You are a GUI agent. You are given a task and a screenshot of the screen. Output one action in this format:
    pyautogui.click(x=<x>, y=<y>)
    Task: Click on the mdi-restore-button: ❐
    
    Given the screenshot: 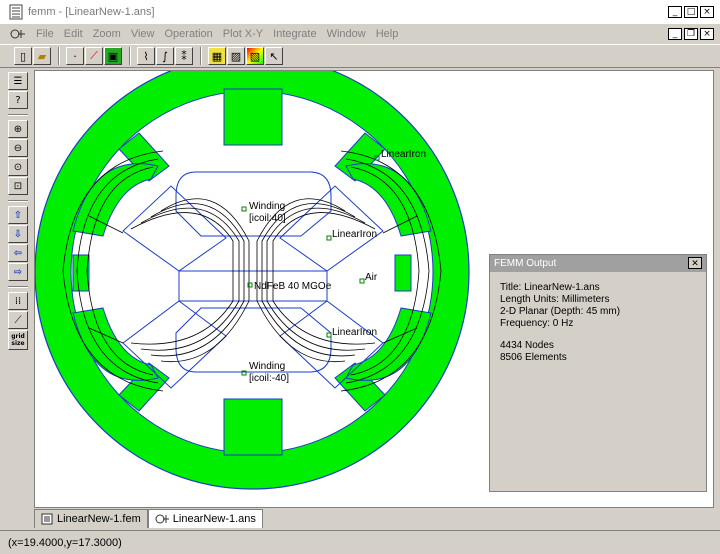 What is the action you would take?
    pyautogui.click(x=691, y=34)
    